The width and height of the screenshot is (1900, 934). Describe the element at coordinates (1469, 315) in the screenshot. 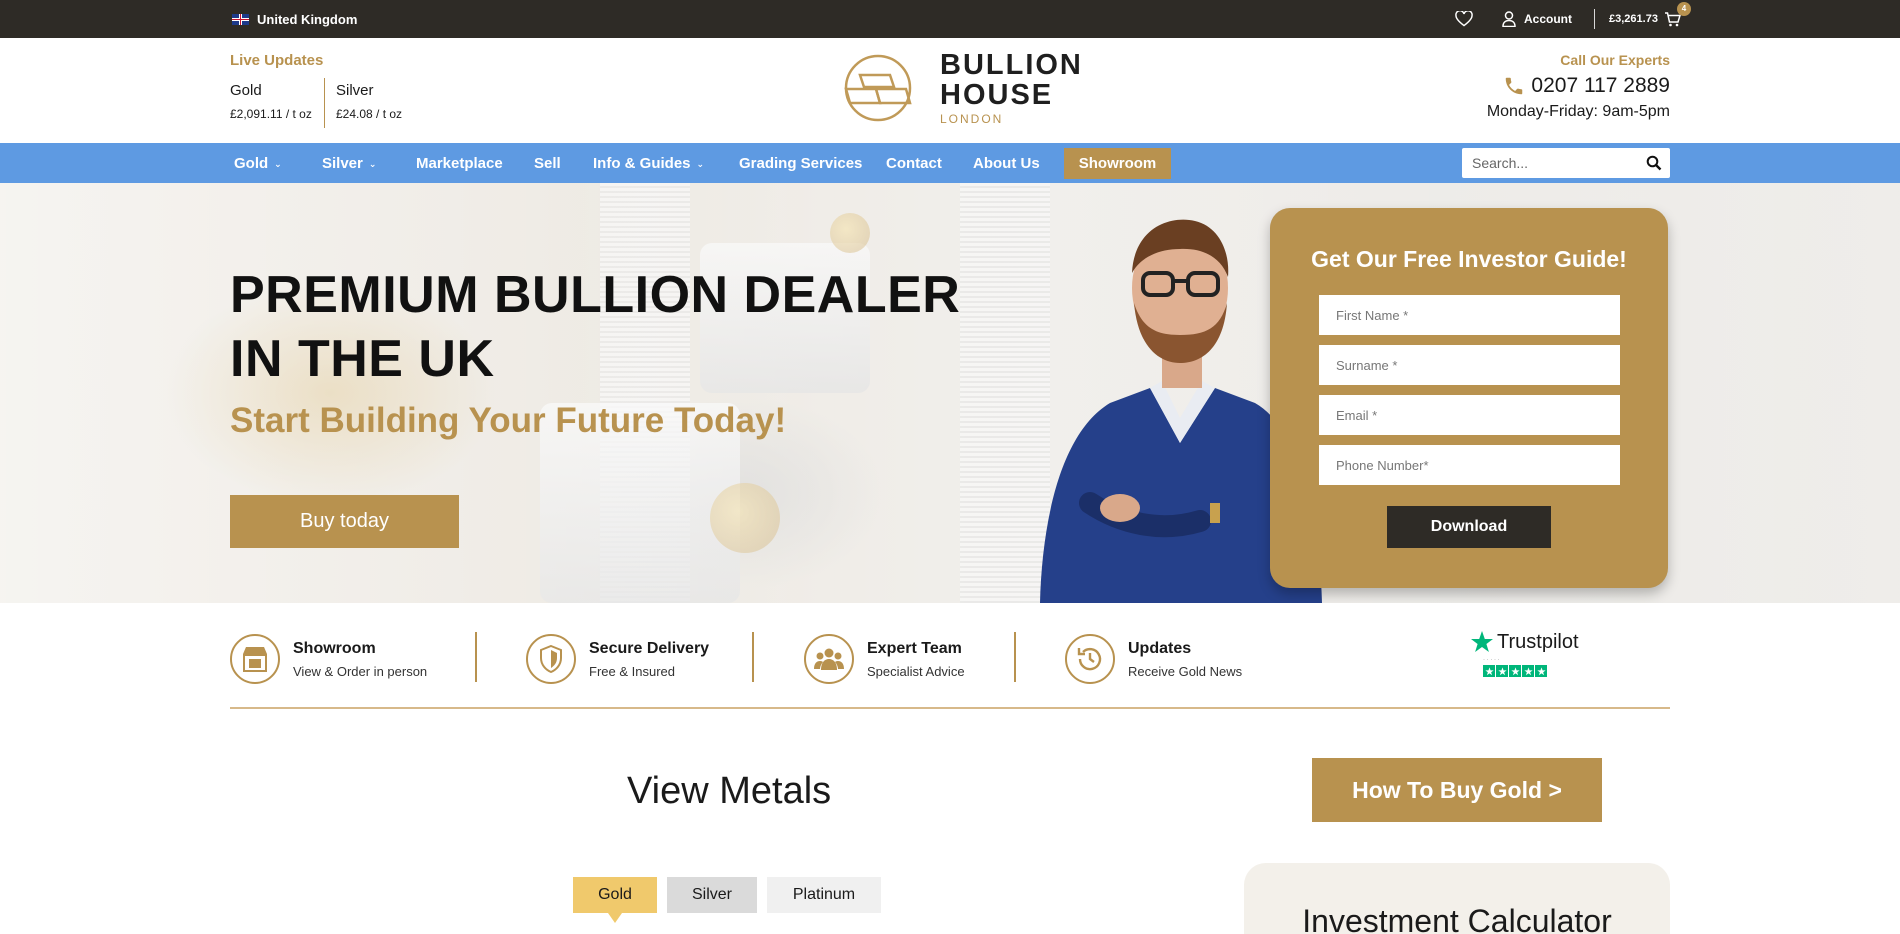

I see `first-name-field` at that location.